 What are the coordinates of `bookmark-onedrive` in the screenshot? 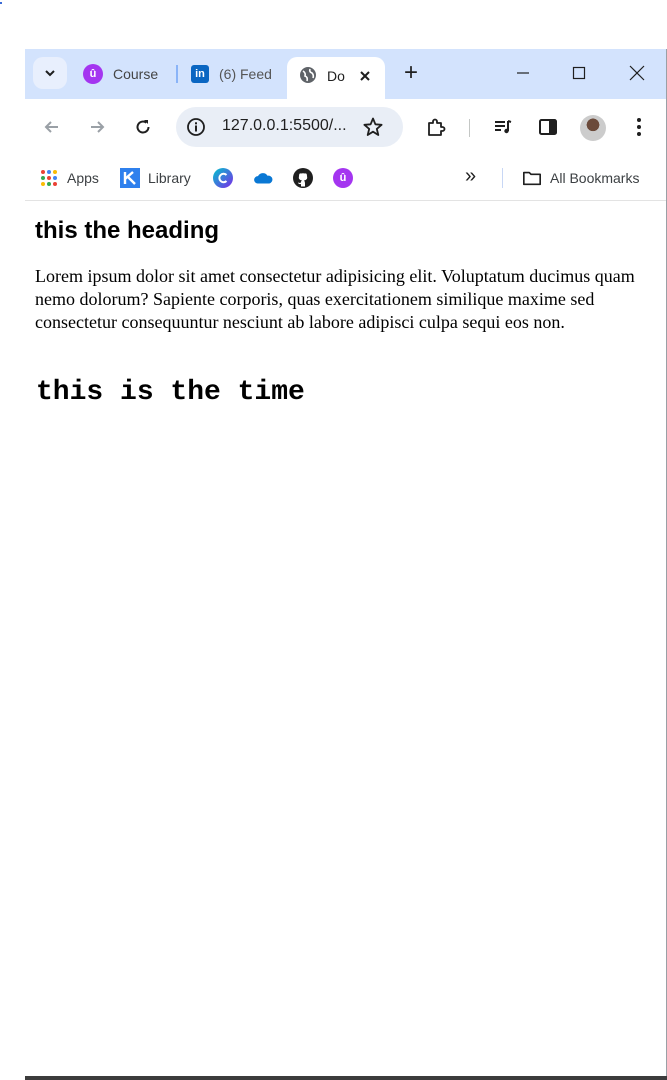 It's located at (267, 178).